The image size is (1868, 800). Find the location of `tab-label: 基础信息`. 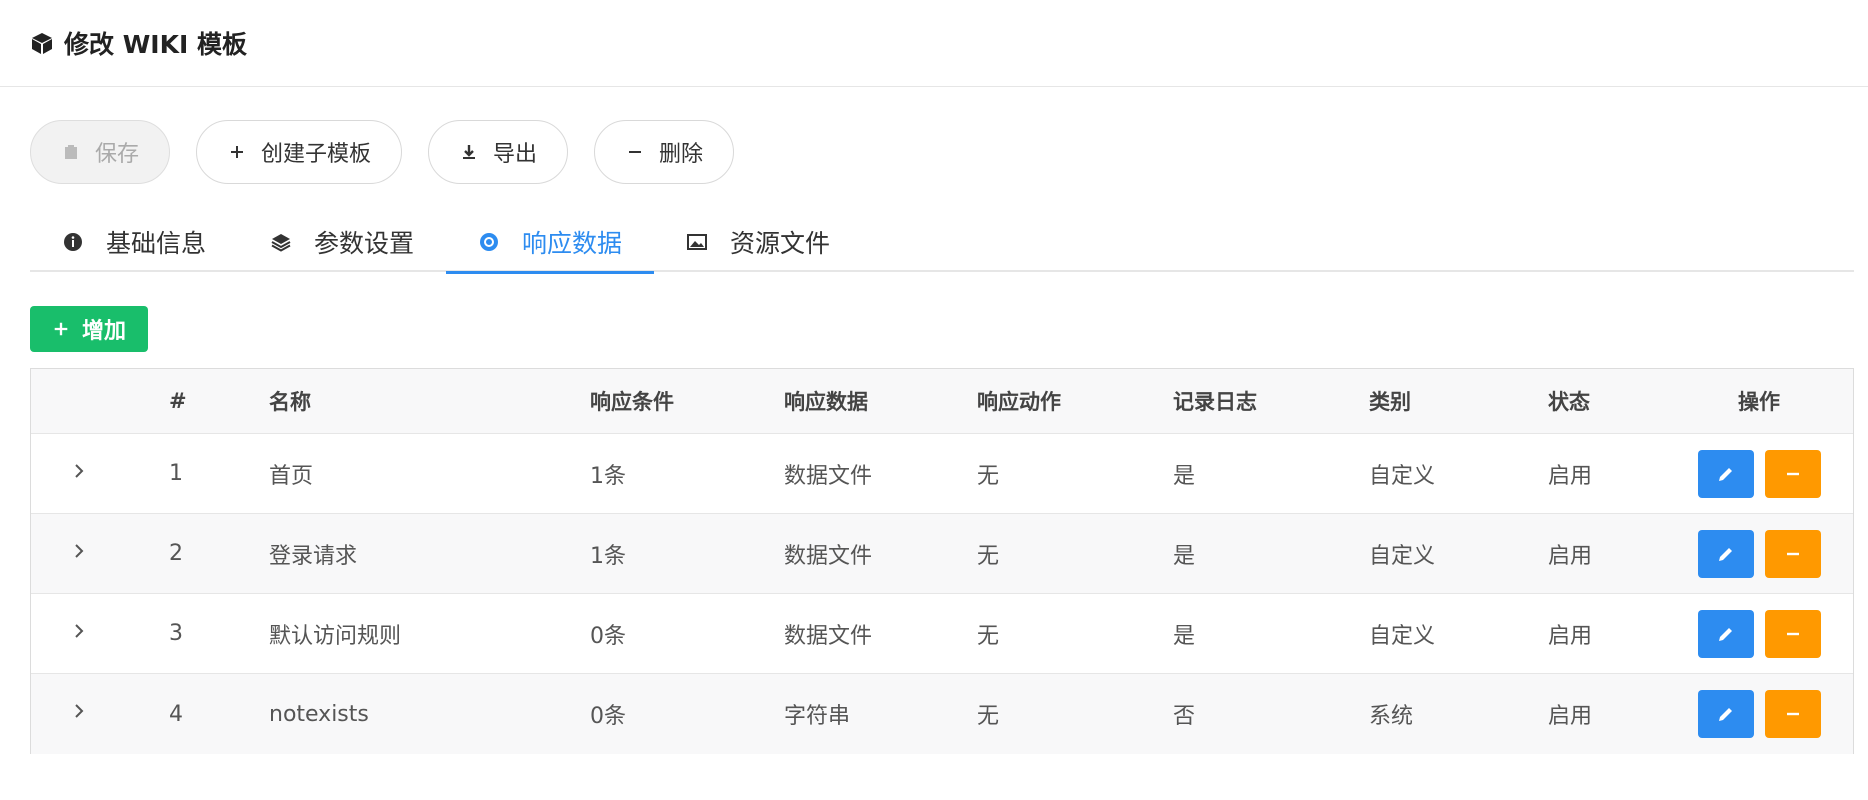

tab-label: 基础信息 is located at coordinates (156, 243).